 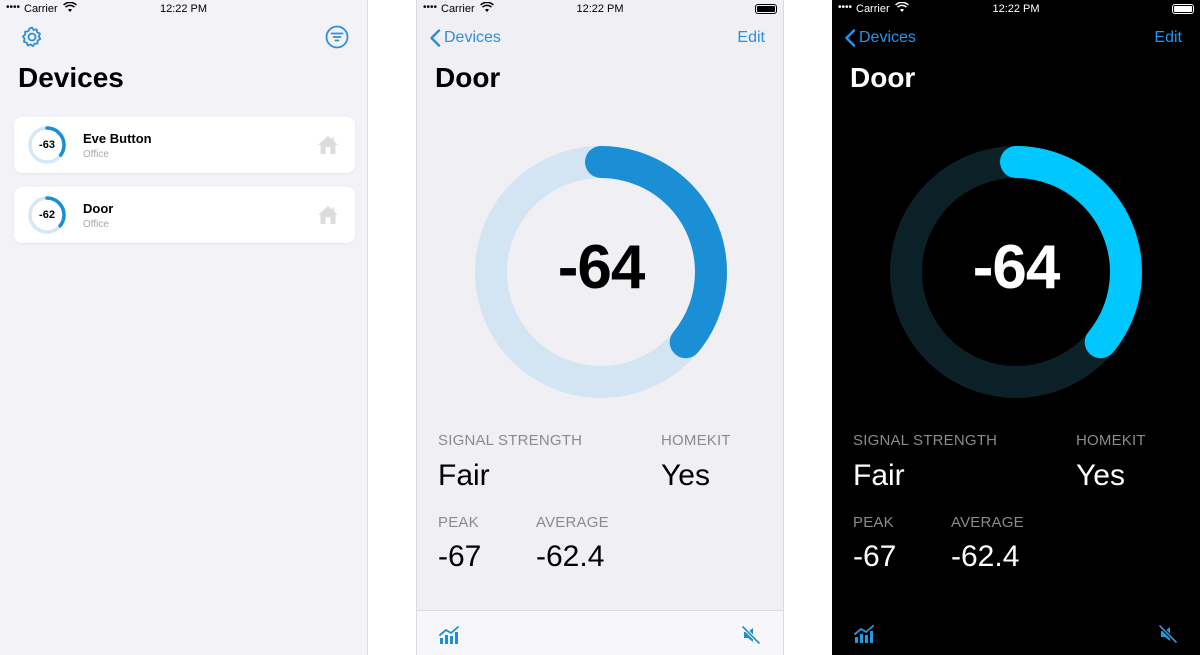 What do you see at coordinates (117, 138) in the screenshot?
I see `device-name: Eve Button` at bounding box center [117, 138].